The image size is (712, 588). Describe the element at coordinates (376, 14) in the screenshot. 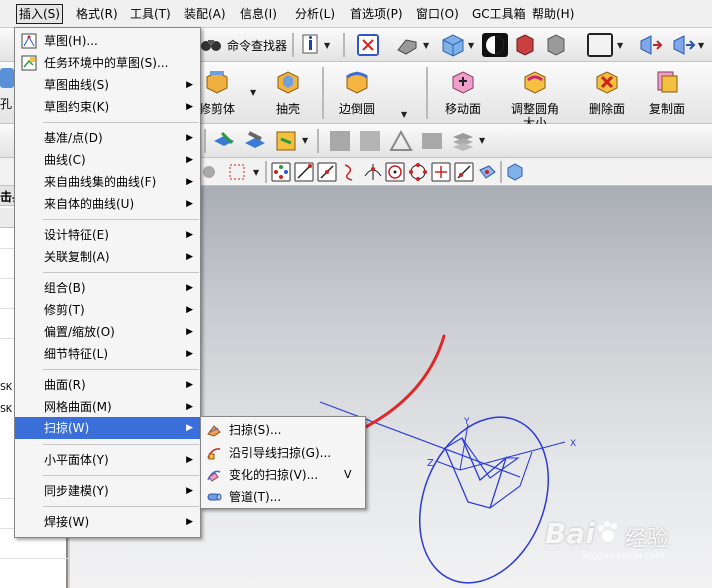

I see `menu-preferences: 首选项(P)` at that location.